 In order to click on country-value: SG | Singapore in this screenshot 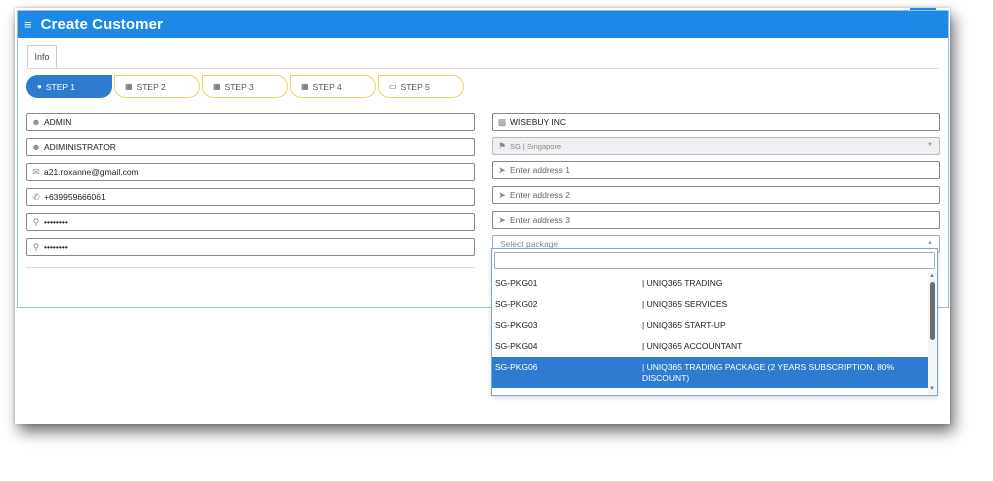, I will do `click(536, 146)`.